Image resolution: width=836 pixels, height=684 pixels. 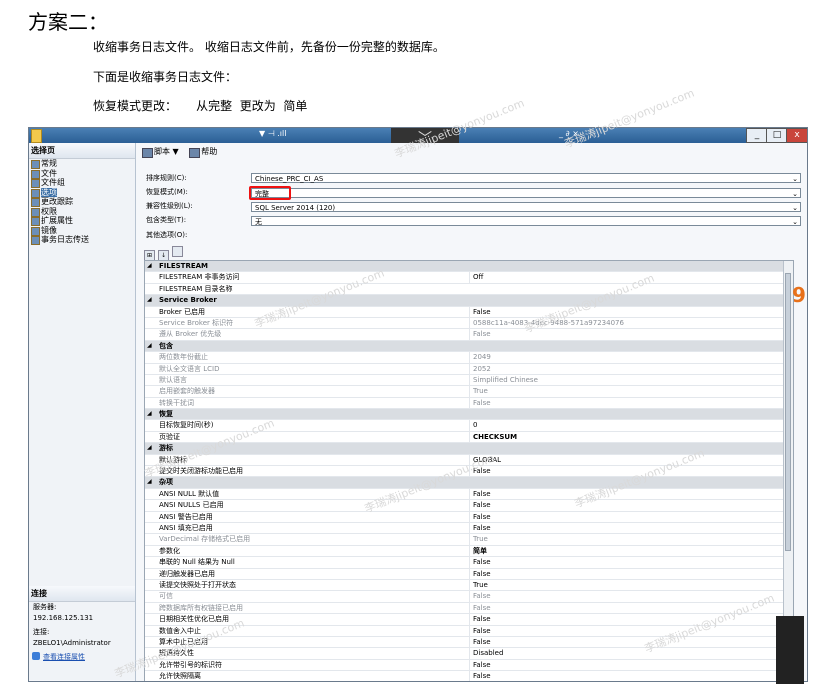 I want to click on grid-property-row: FILESTREAM 非事务访问 Off, so click(x=469, y=278).